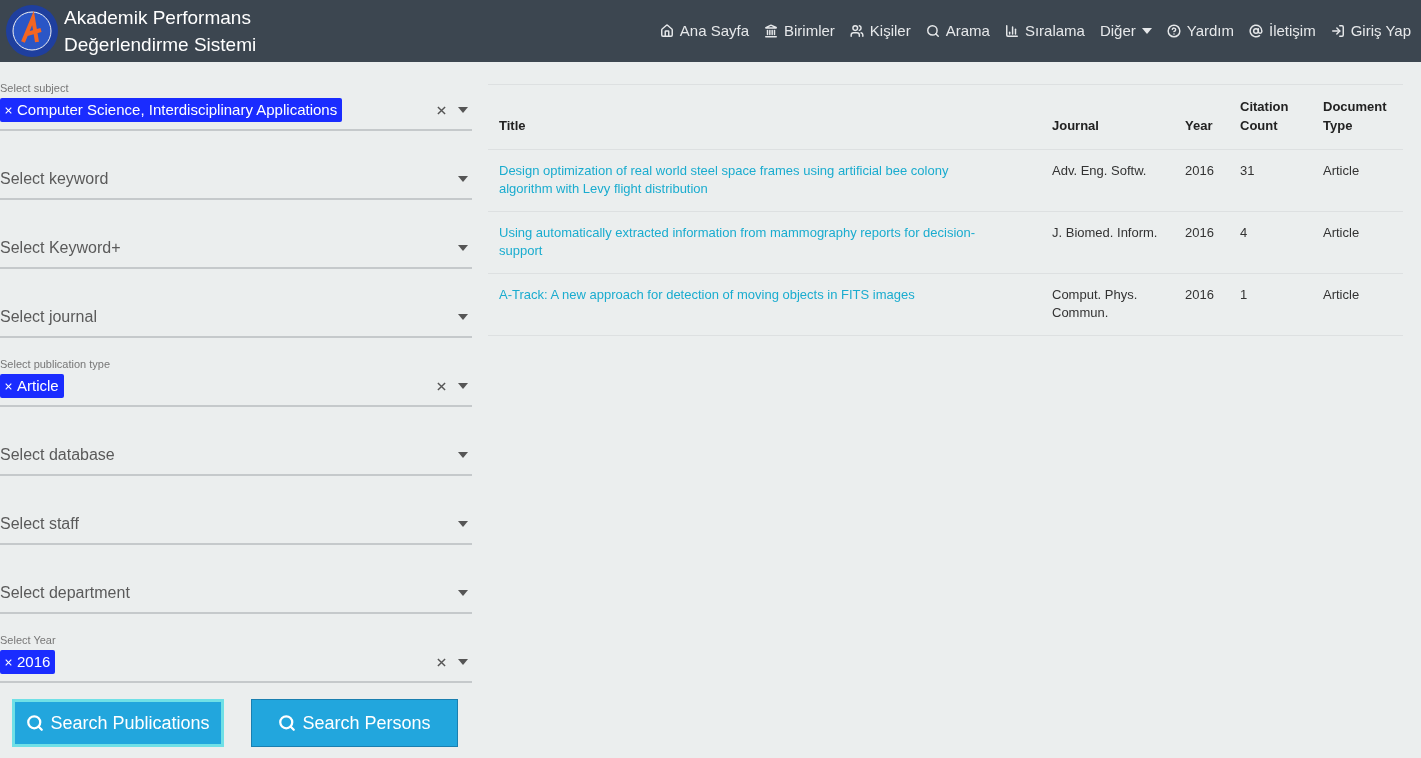 The height and width of the screenshot is (758, 1421). Describe the element at coordinates (1370, 31) in the screenshot. I see `nav-link: Giriş Yap` at that location.